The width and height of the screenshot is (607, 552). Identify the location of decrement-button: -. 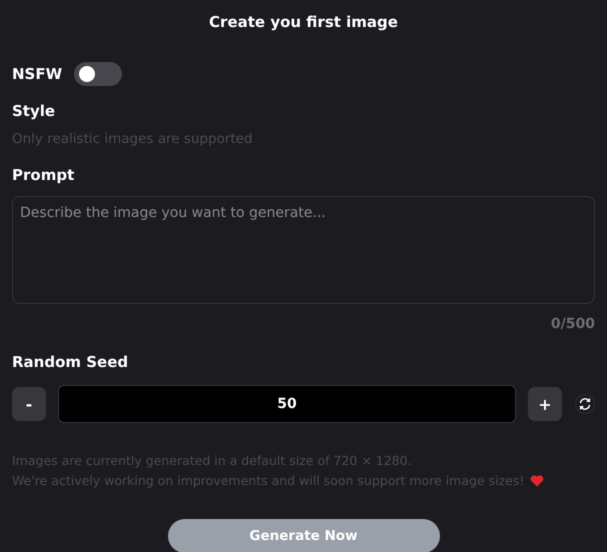
(29, 404).